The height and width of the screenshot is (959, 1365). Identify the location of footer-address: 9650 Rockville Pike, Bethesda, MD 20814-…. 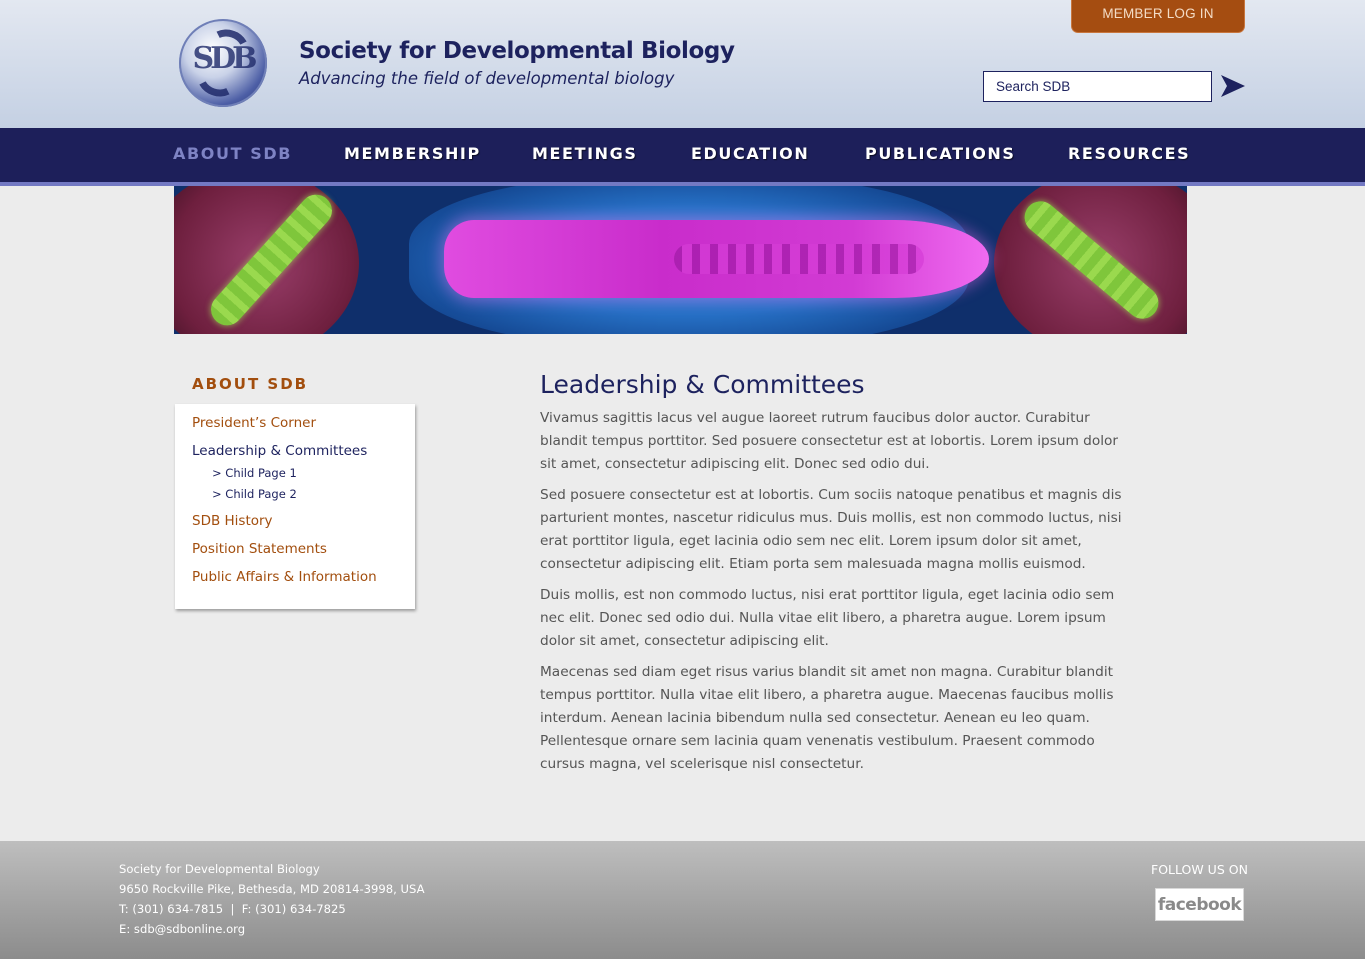
(272, 889).